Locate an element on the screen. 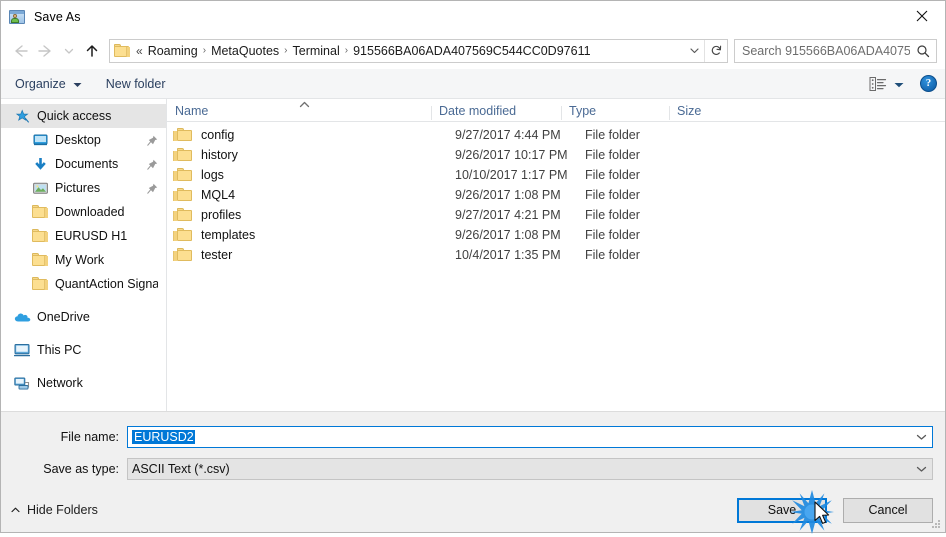  sidebar-item-label: Network is located at coordinates (60, 383).